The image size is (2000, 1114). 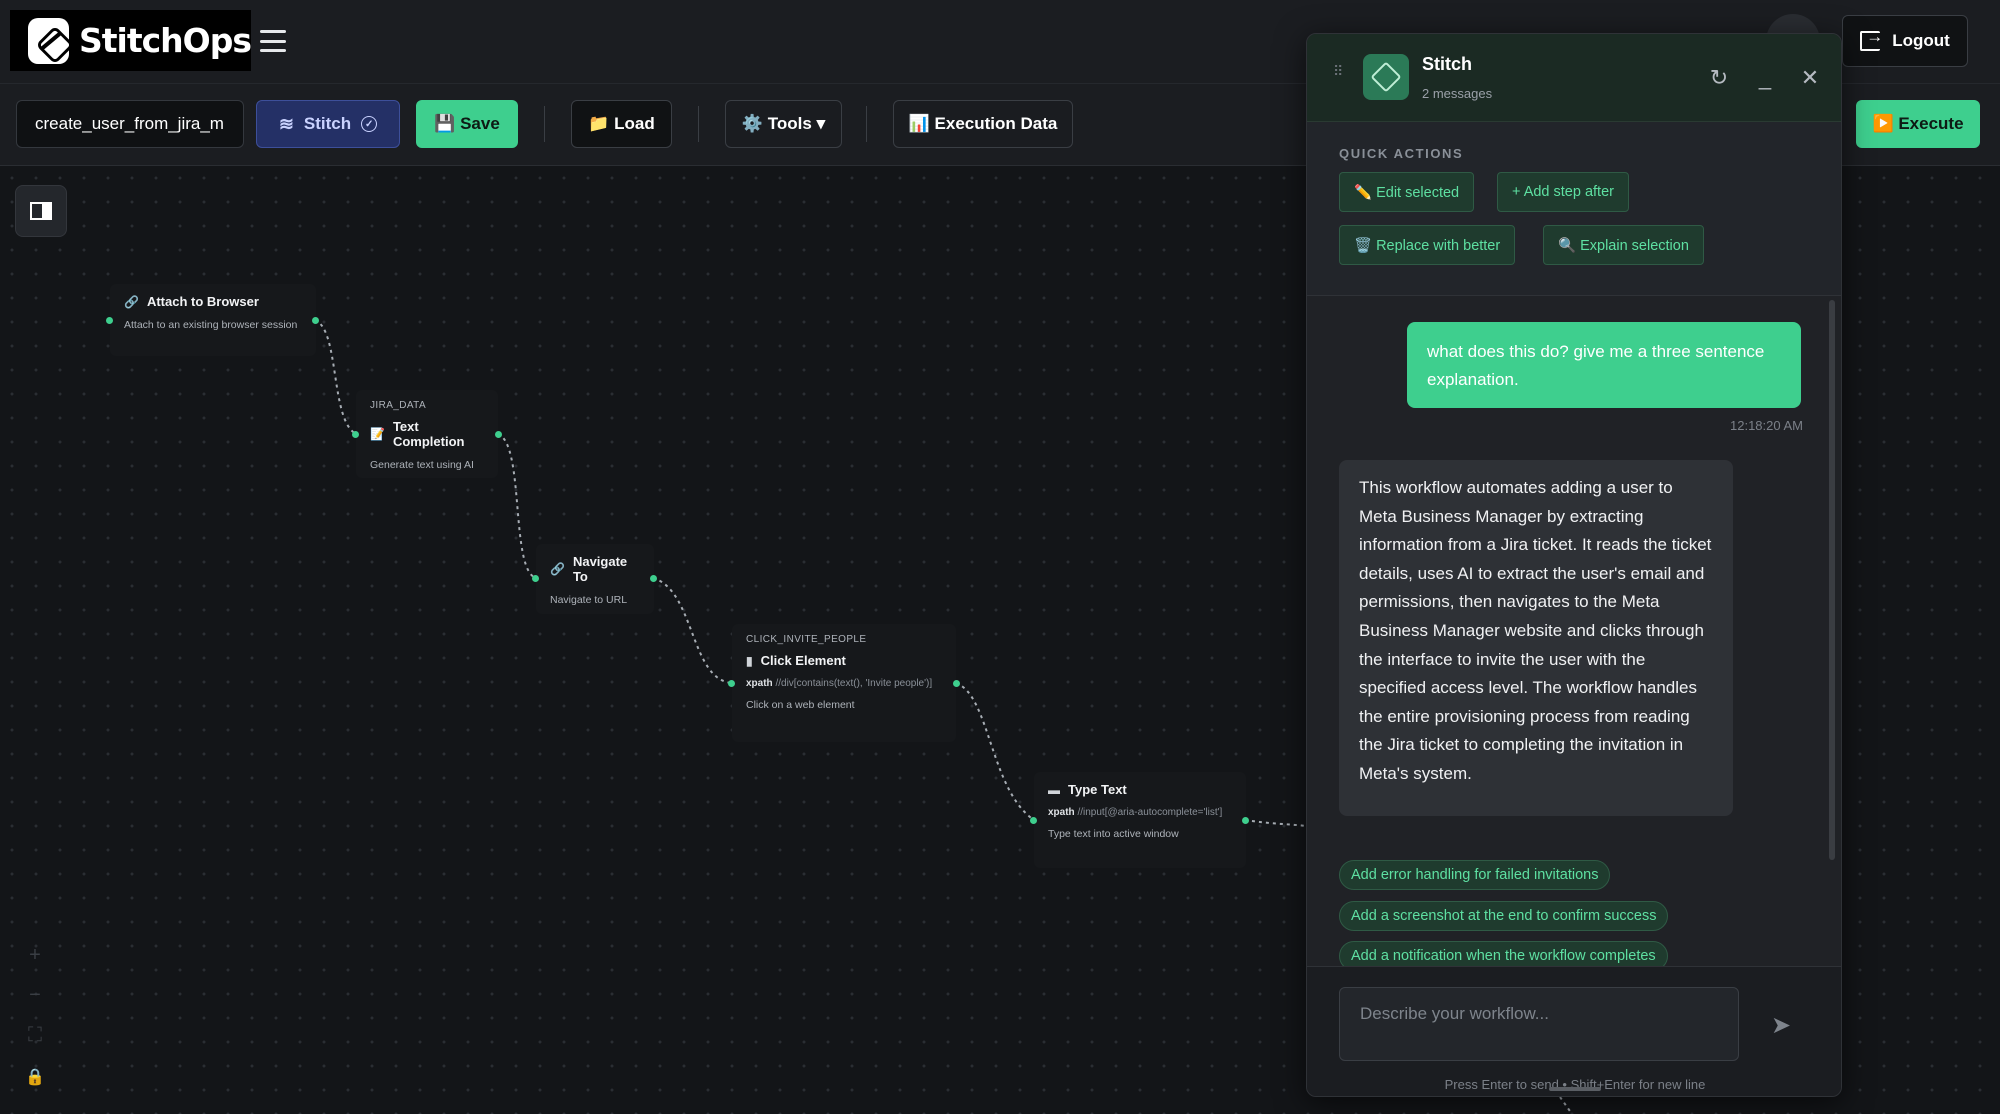 What do you see at coordinates (273, 41) in the screenshot?
I see `menu-icon` at bounding box center [273, 41].